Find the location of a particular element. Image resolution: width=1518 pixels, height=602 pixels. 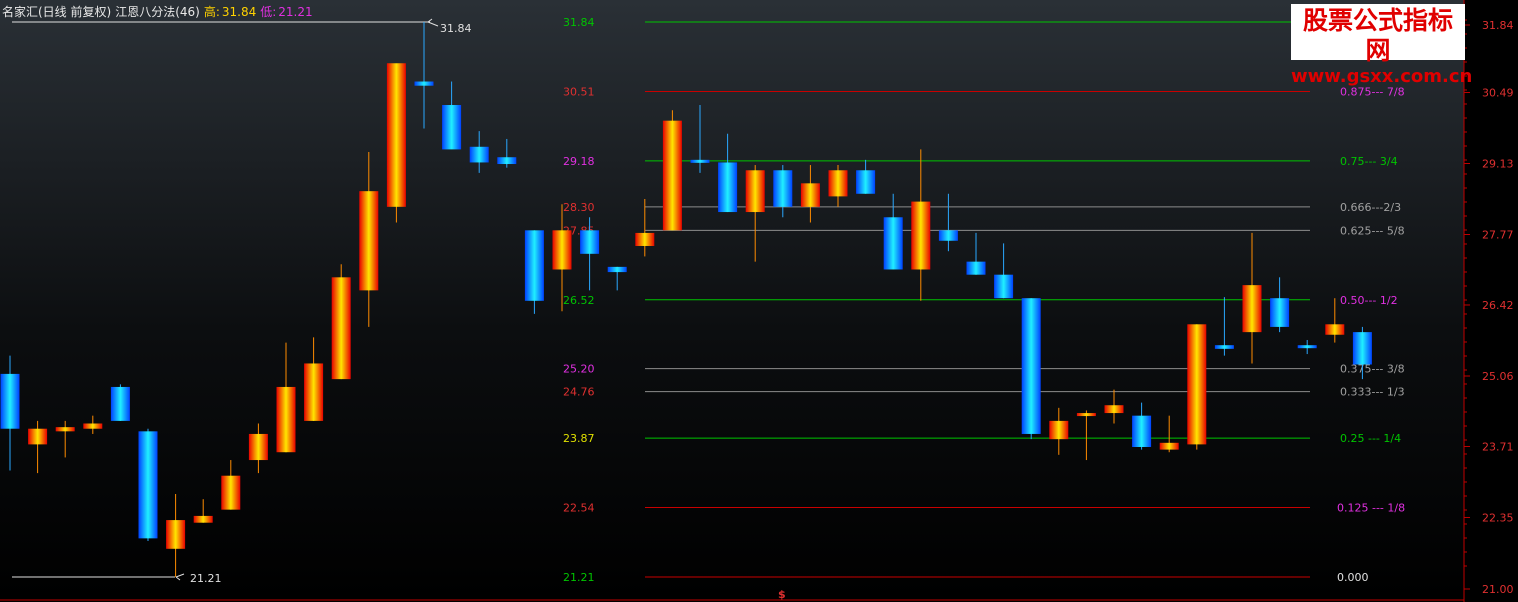

axis-tick-label: 22.35 is located at coordinates (1498, 517).